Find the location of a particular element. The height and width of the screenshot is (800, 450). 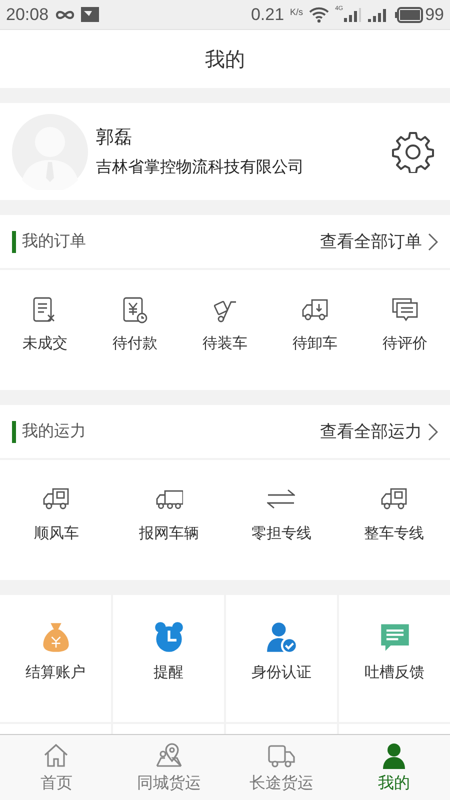

signal-icon is located at coordinates (352, 15).